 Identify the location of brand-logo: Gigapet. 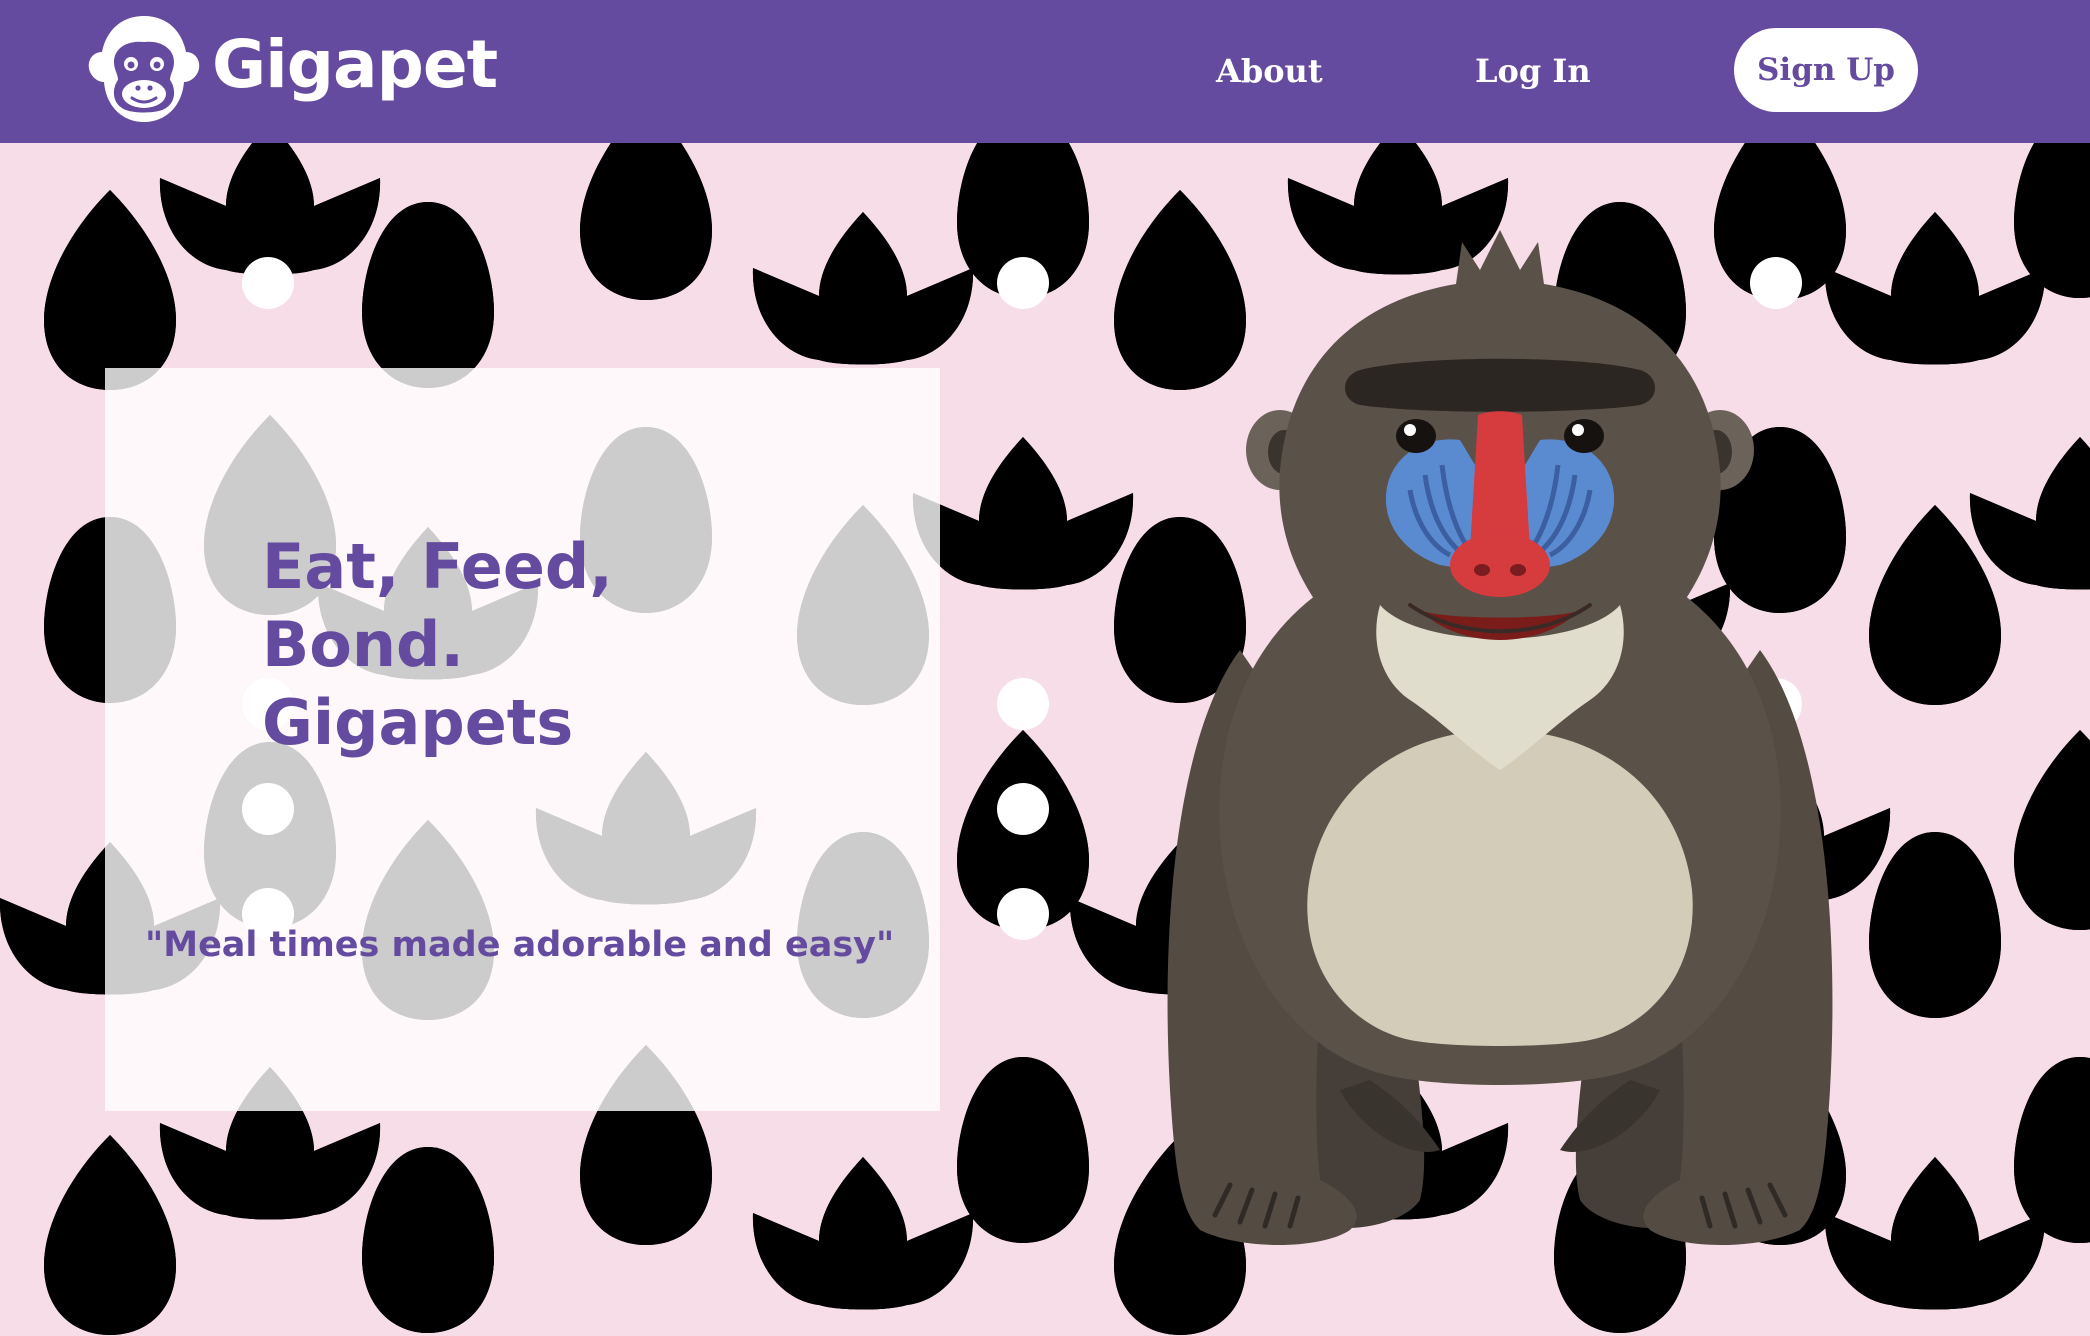
(292, 67).